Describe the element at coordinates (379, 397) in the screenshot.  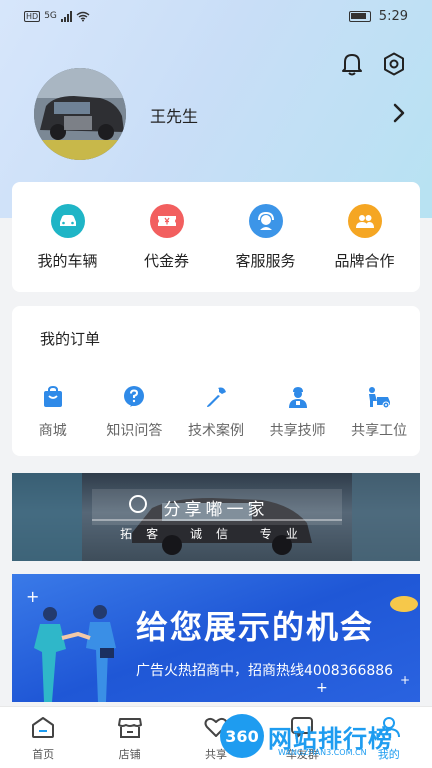
I see `workstation-icon` at that location.